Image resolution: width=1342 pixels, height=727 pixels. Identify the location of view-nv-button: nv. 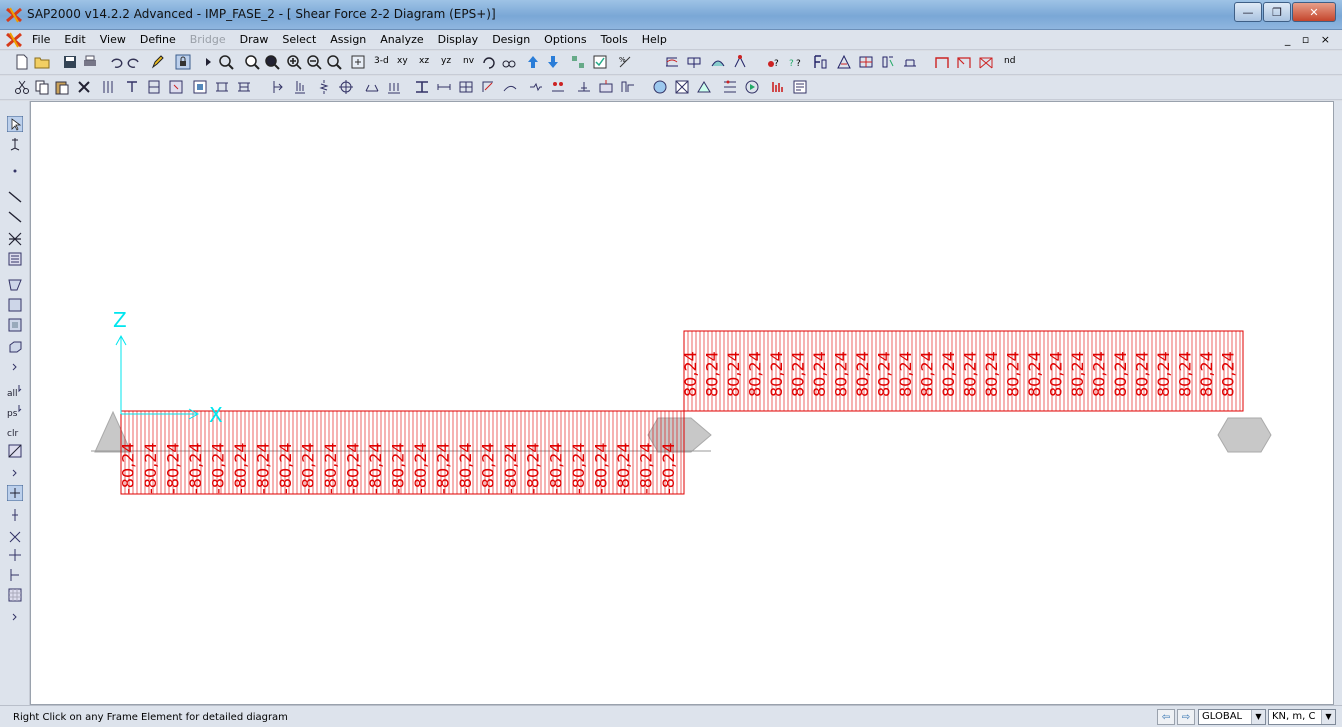
(468, 61).